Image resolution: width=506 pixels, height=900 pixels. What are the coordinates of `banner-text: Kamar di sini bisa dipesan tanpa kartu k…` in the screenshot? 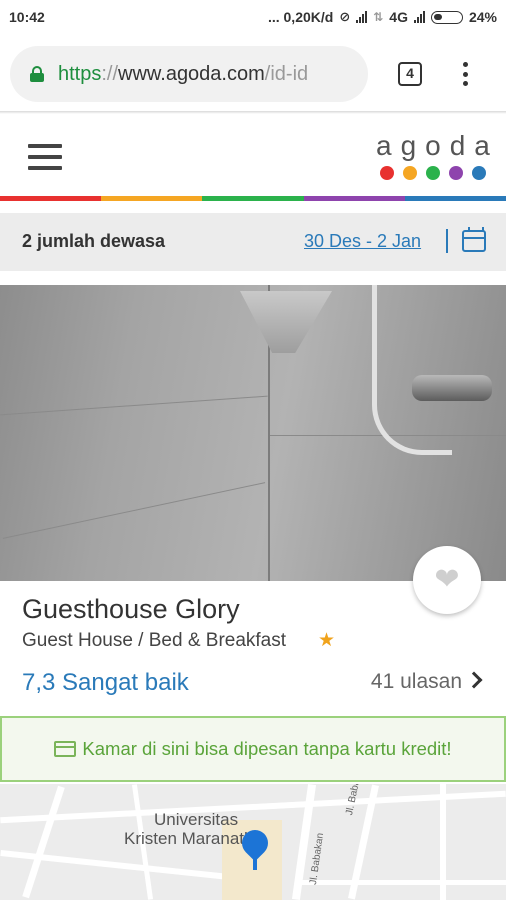 It's located at (267, 748).